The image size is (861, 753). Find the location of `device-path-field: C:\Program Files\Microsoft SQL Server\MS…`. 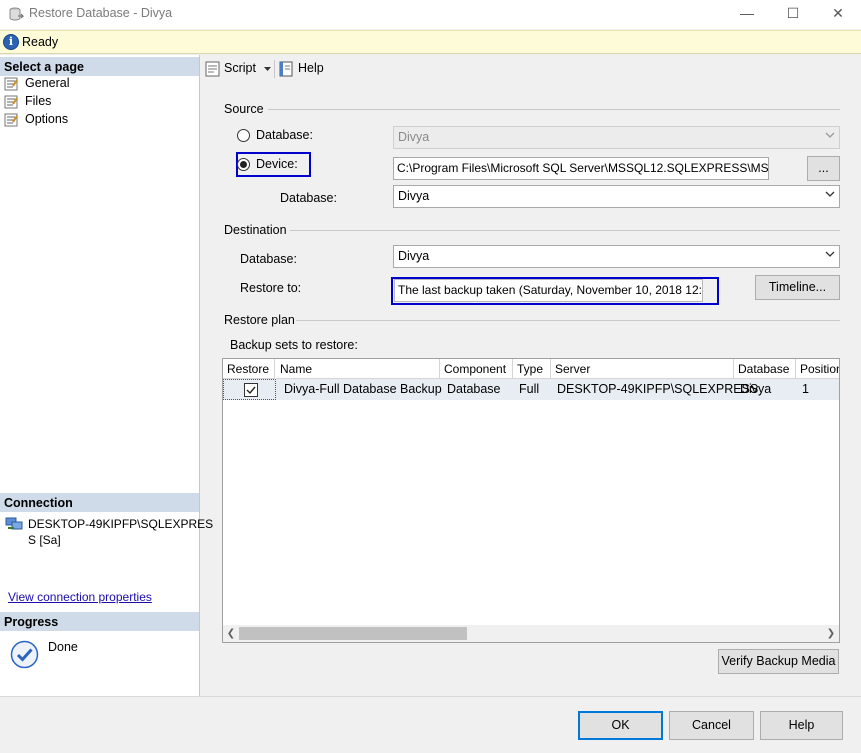

device-path-field: C:\Program Files\Microsoft SQL Server\MS… is located at coordinates (581, 168).